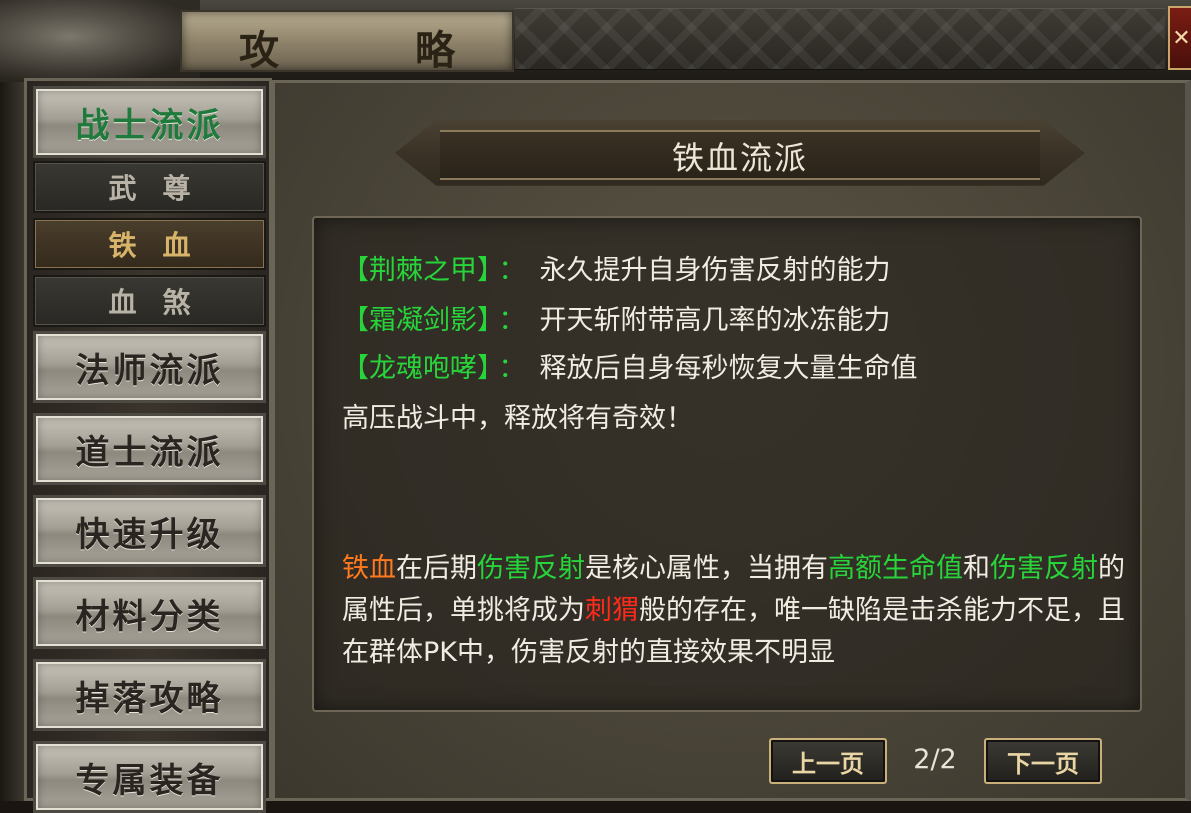 This screenshot has width=1191, height=813. Describe the element at coordinates (149, 122) in the screenshot. I see `category-warrior: 战士流派` at that location.